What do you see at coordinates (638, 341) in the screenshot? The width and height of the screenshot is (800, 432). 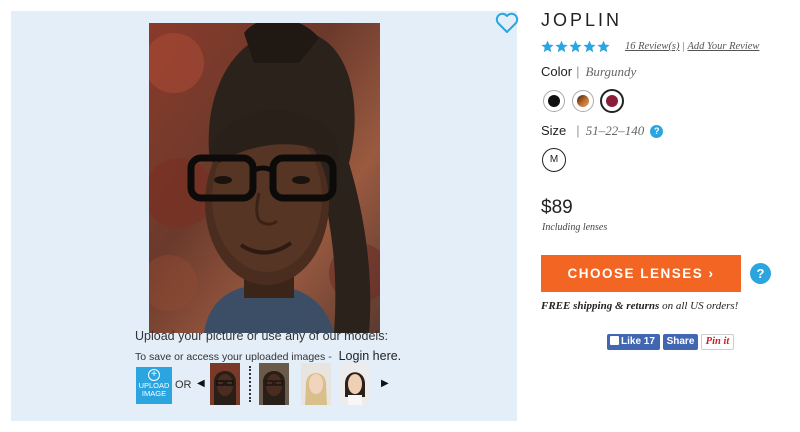 I see `like-label: Like 17` at bounding box center [638, 341].